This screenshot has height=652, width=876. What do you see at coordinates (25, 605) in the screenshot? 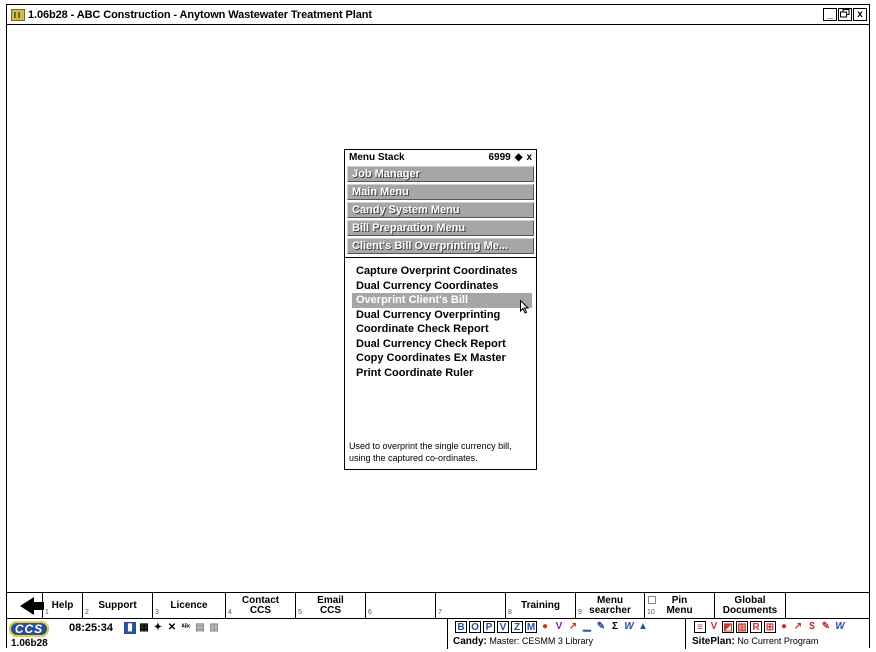
I see `back-button` at bounding box center [25, 605].